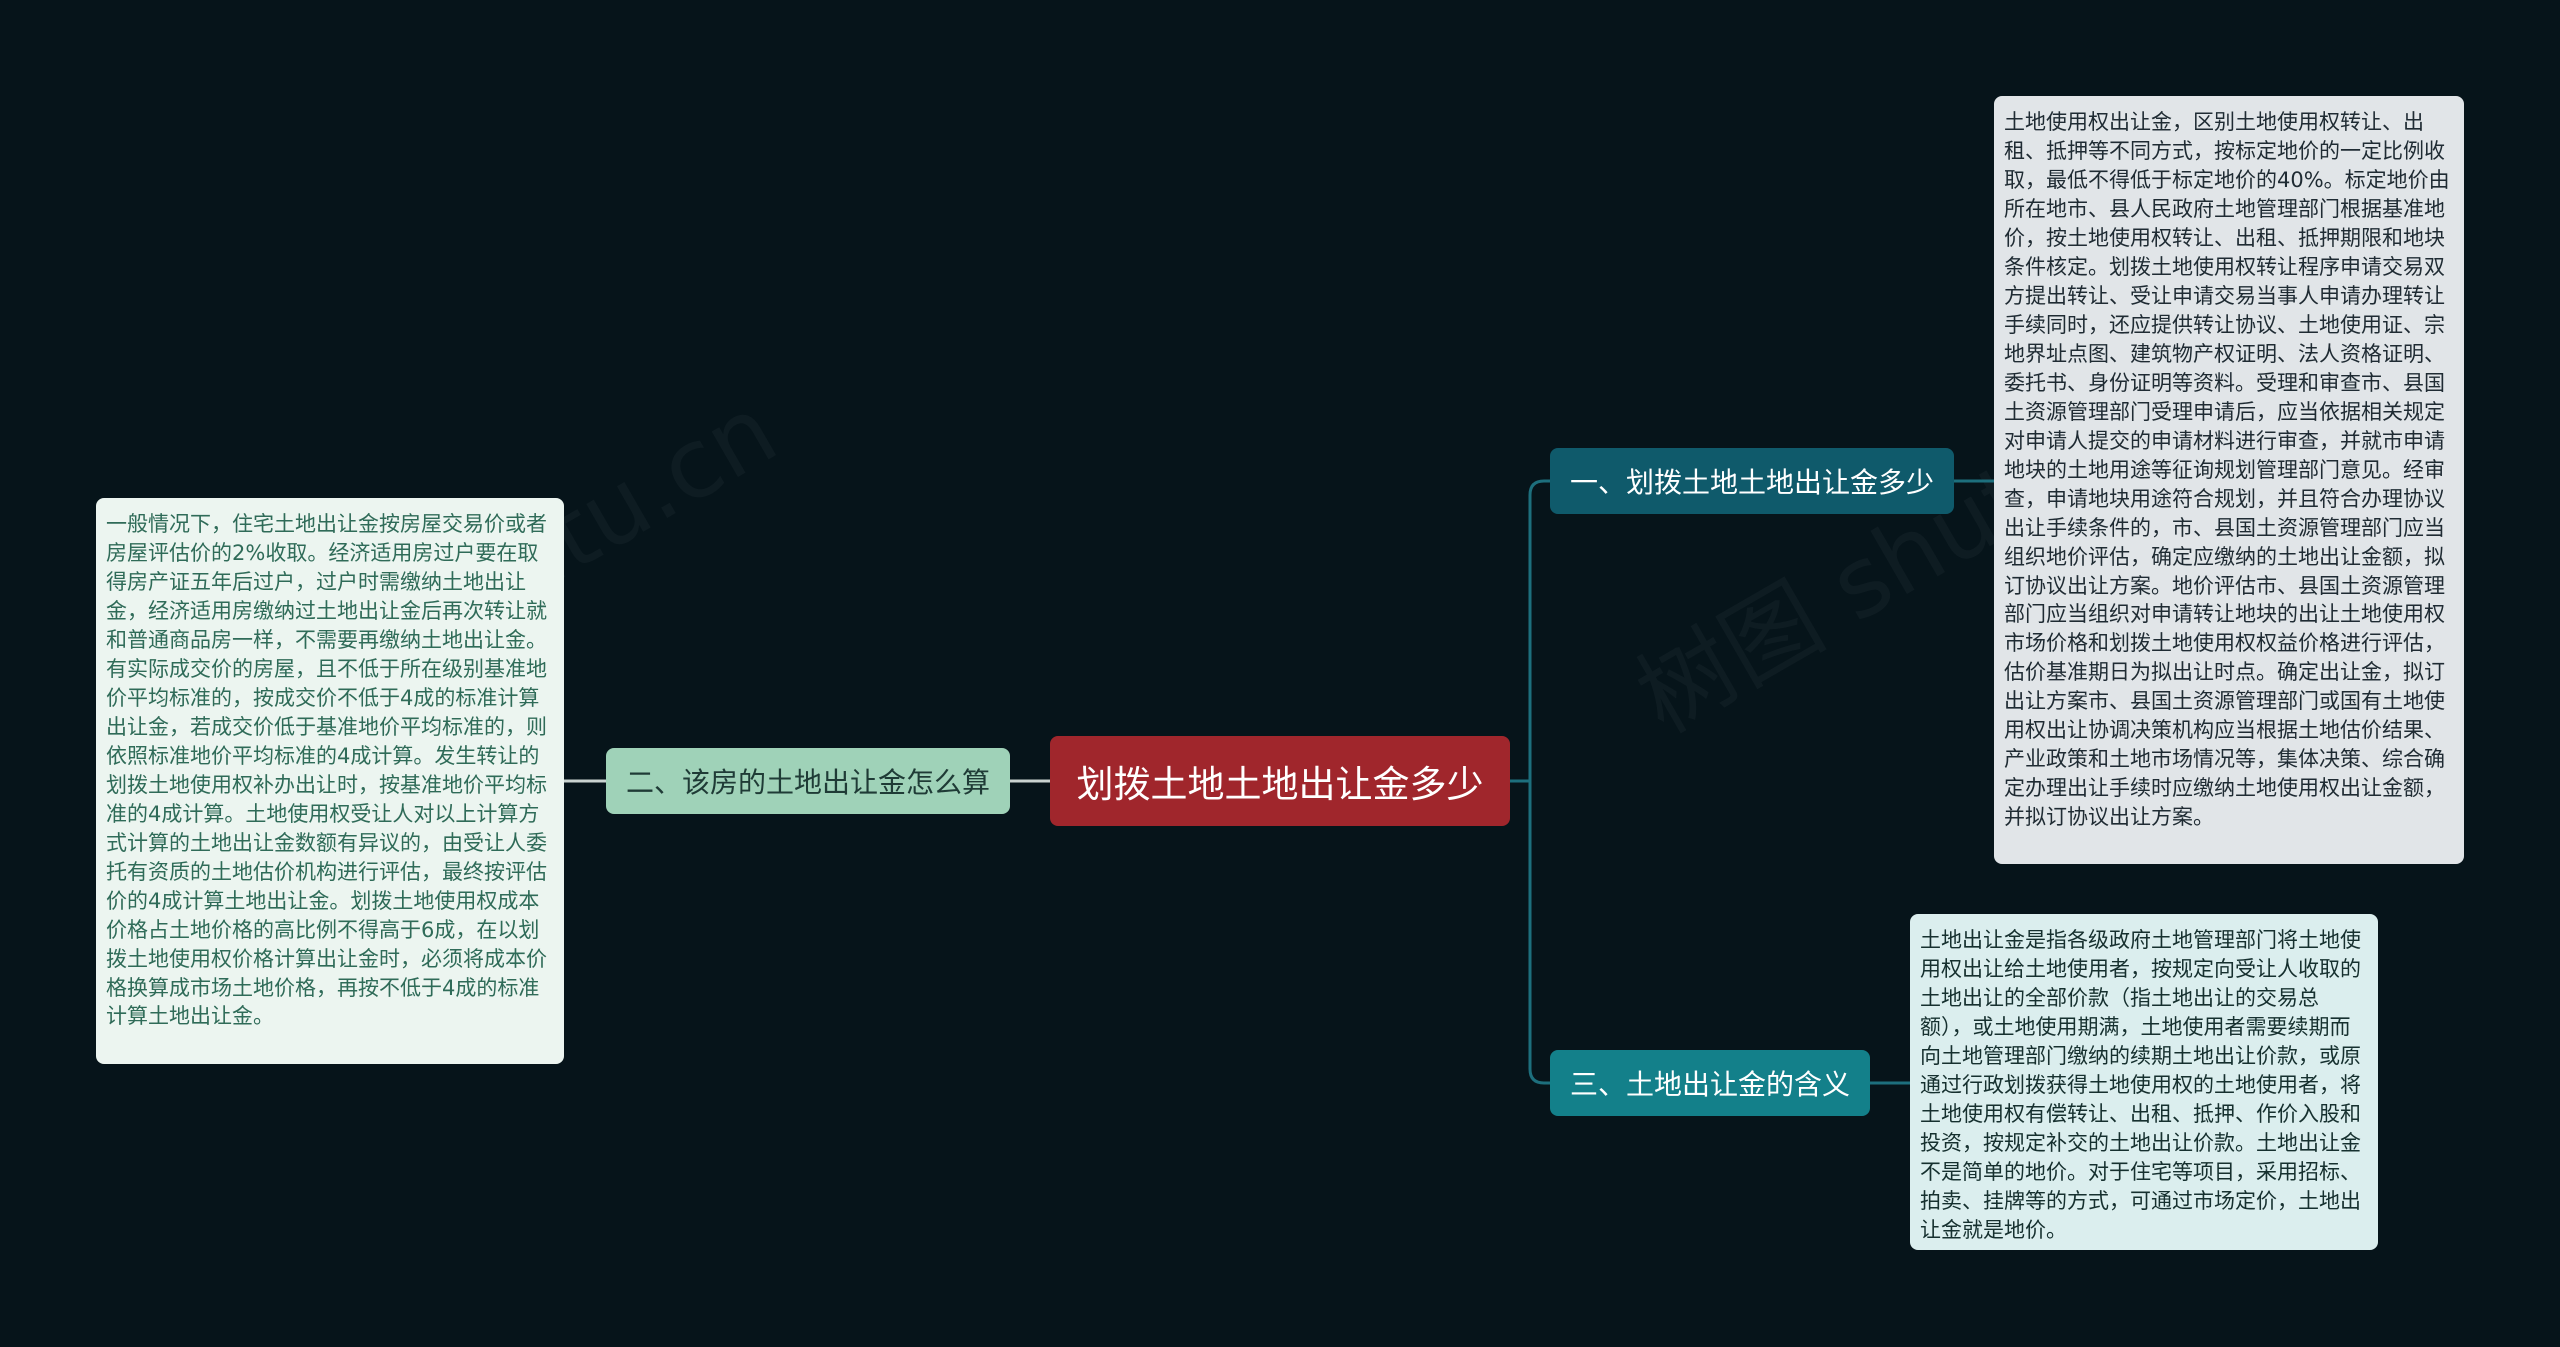  I want to click on branch-topic-2: 二、该房的土地出让金怎么算, so click(808, 781).